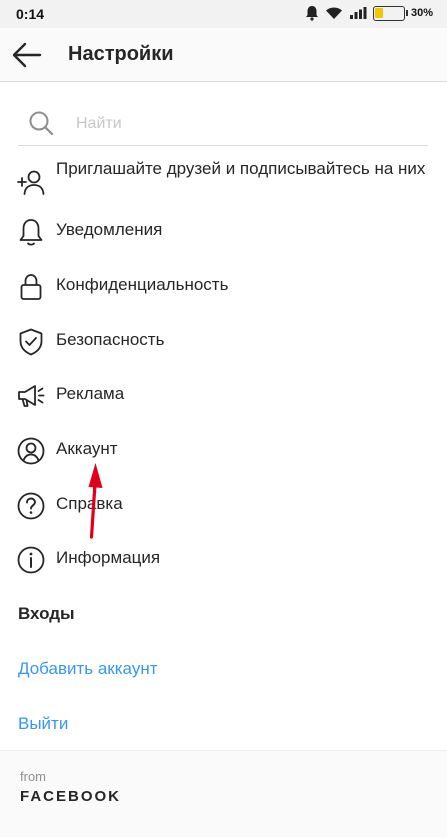 This screenshot has width=447, height=837. What do you see at coordinates (223, 231) in the screenshot?
I see `menu-item-notifications: Уведомления` at bounding box center [223, 231].